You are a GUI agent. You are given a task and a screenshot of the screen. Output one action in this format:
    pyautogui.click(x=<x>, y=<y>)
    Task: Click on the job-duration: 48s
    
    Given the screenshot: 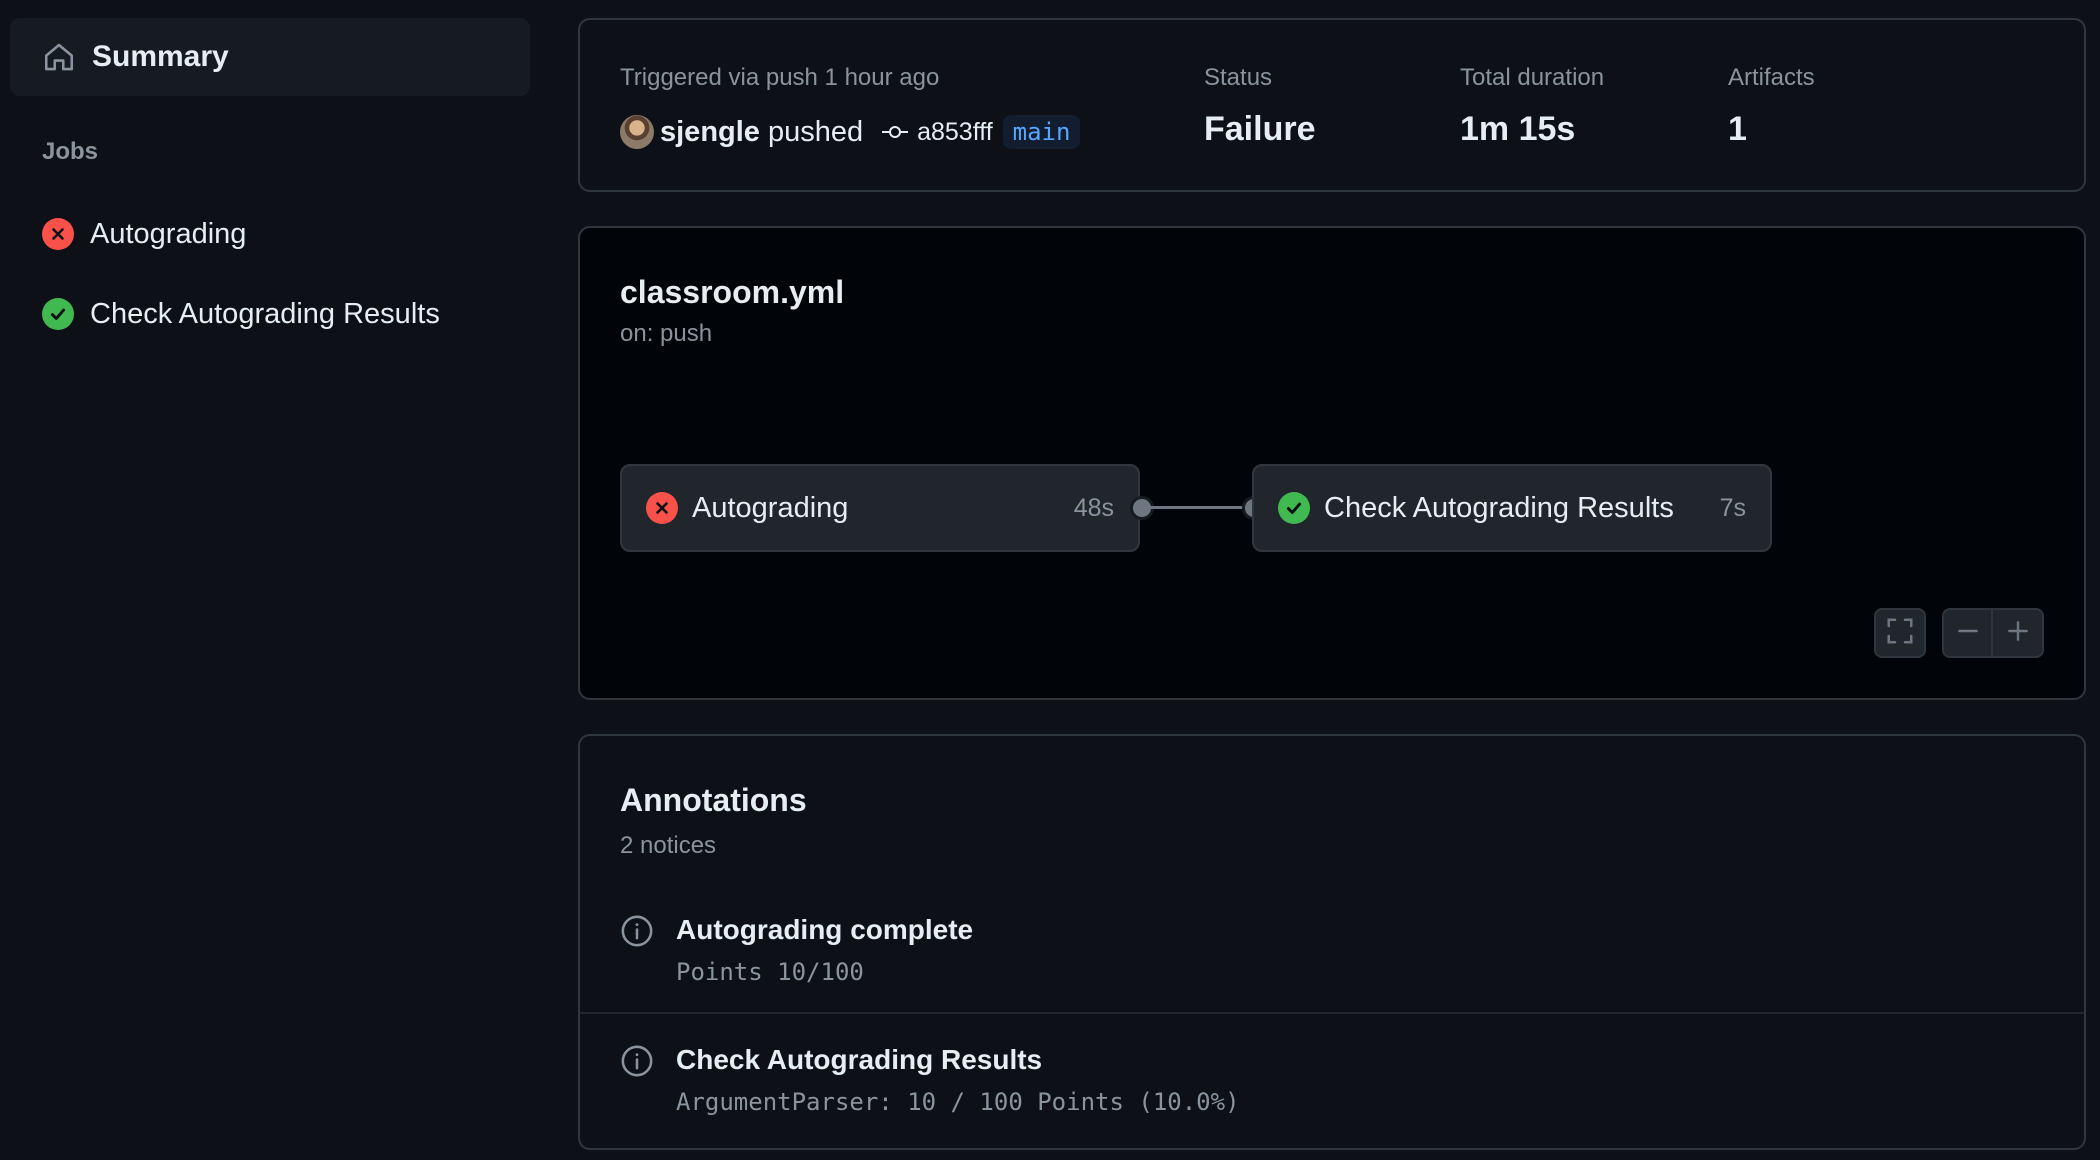 What is the action you would take?
    pyautogui.click(x=1093, y=507)
    